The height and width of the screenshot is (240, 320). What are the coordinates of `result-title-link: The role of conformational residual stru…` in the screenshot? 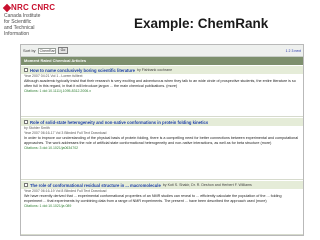 It's located at (95, 185).